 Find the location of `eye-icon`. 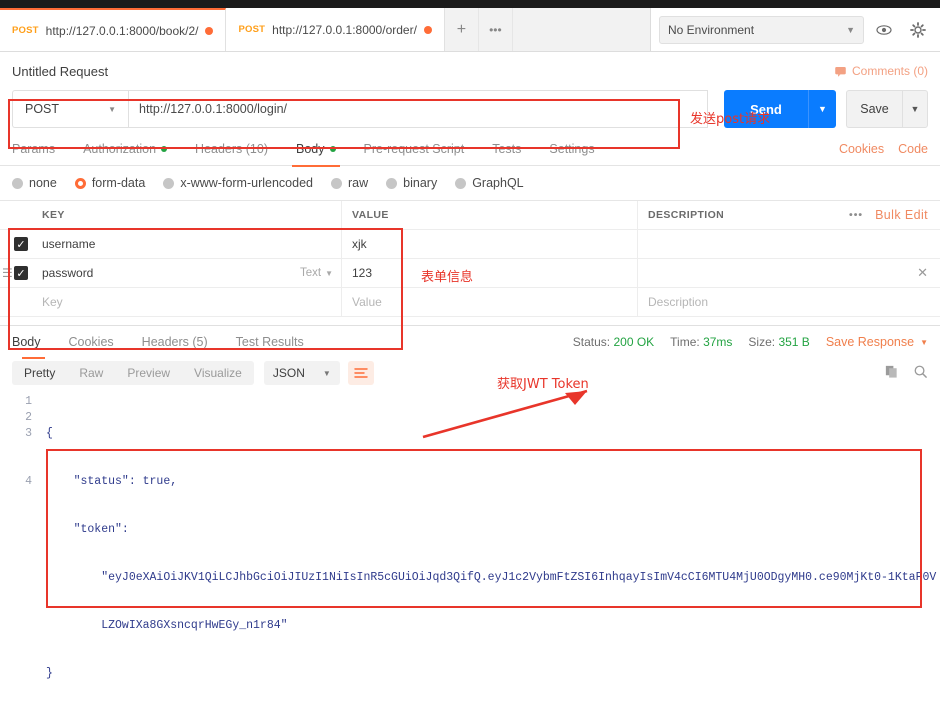

eye-icon is located at coordinates (884, 30).